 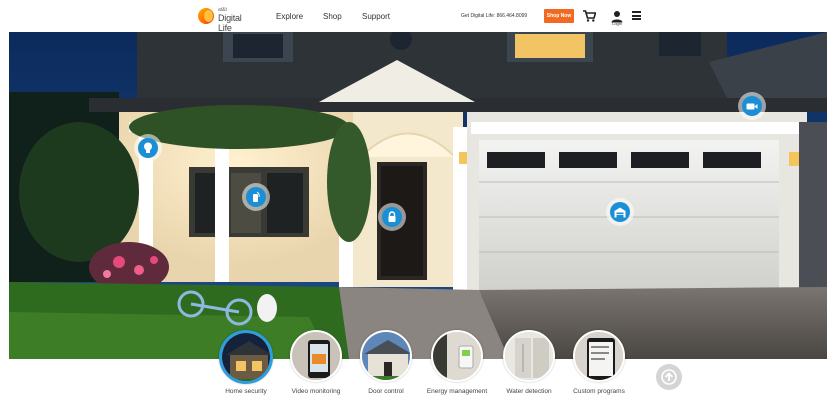 What do you see at coordinates (494, 16) in the screenshot?
I see `phone-number: Get Digital Life: 866.464.8099` at bounding box center [494, 16].